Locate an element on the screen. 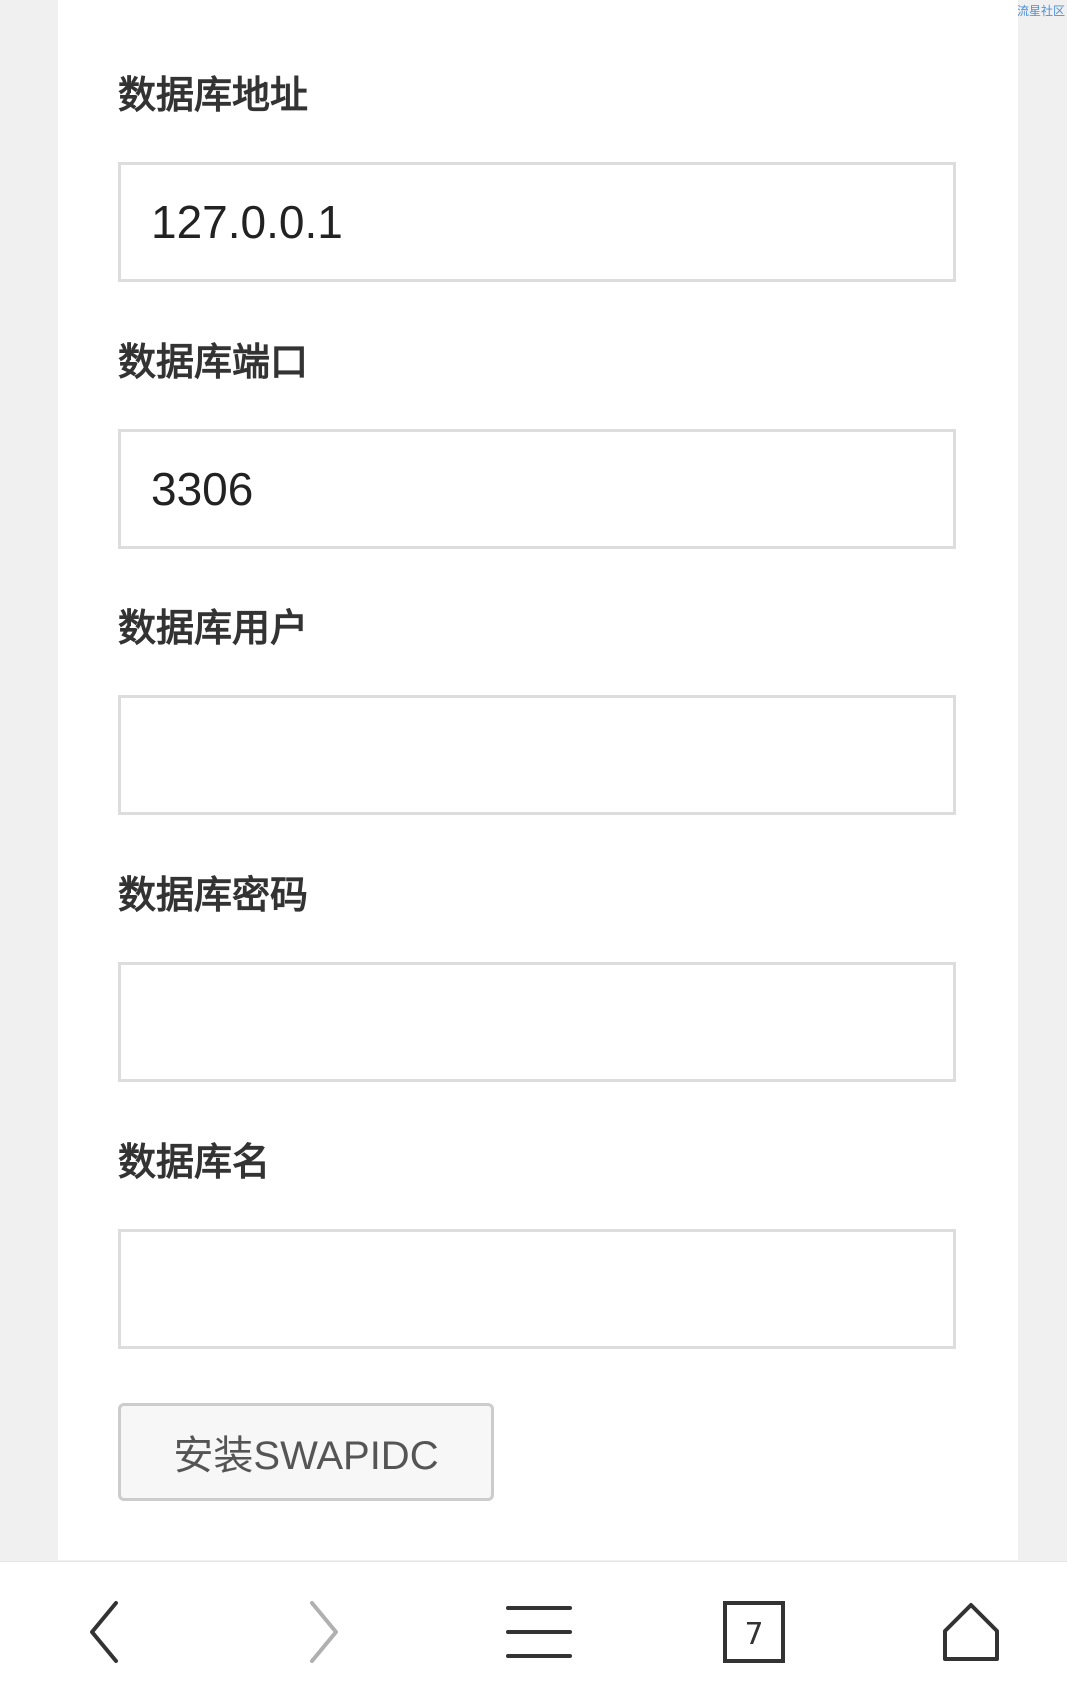  db-user-label: 数据库用户 is located at coordinates (213, 628).